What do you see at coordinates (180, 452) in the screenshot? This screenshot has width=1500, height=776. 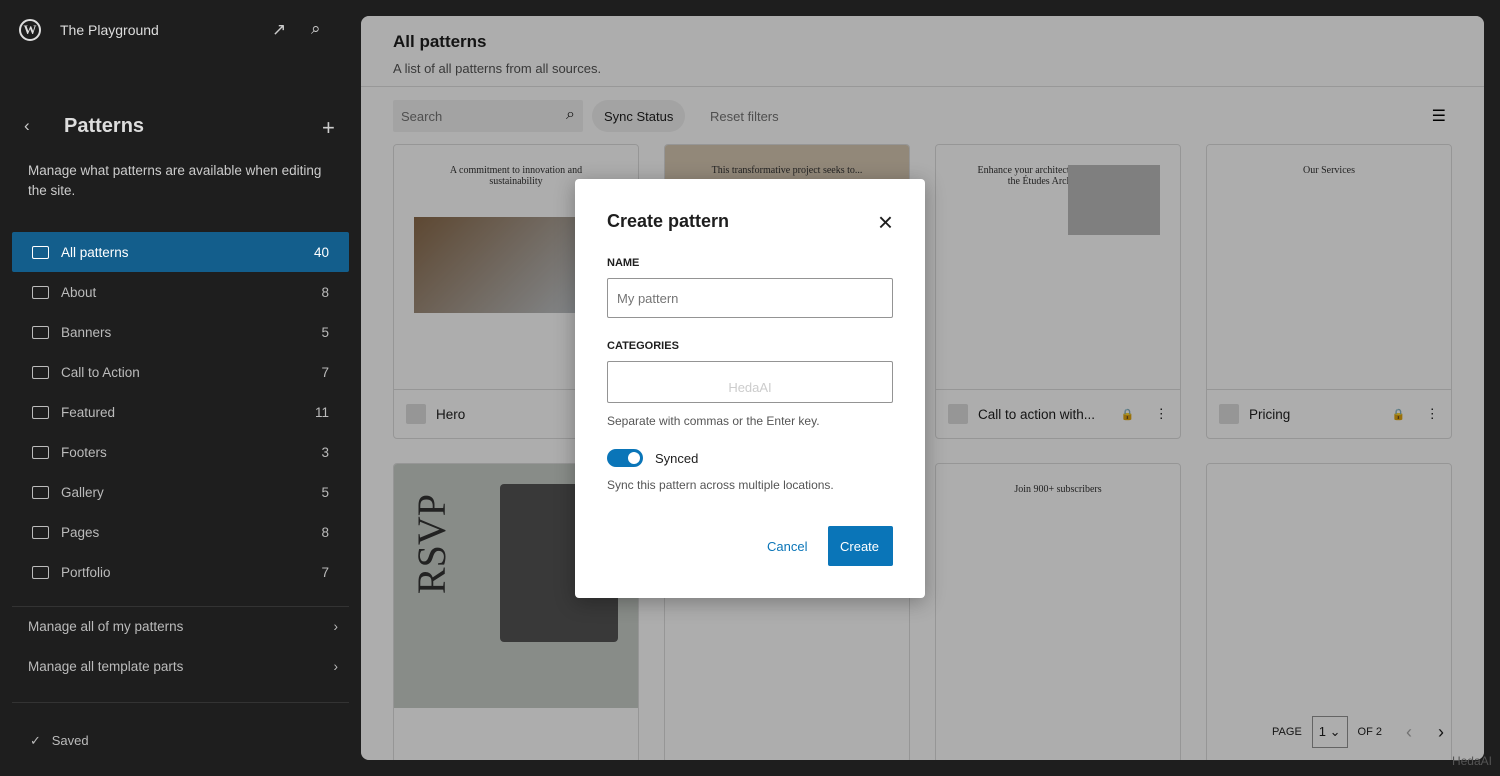 I see `sidebar-item-footers: Footers 3` at bounding box center [180, 452].